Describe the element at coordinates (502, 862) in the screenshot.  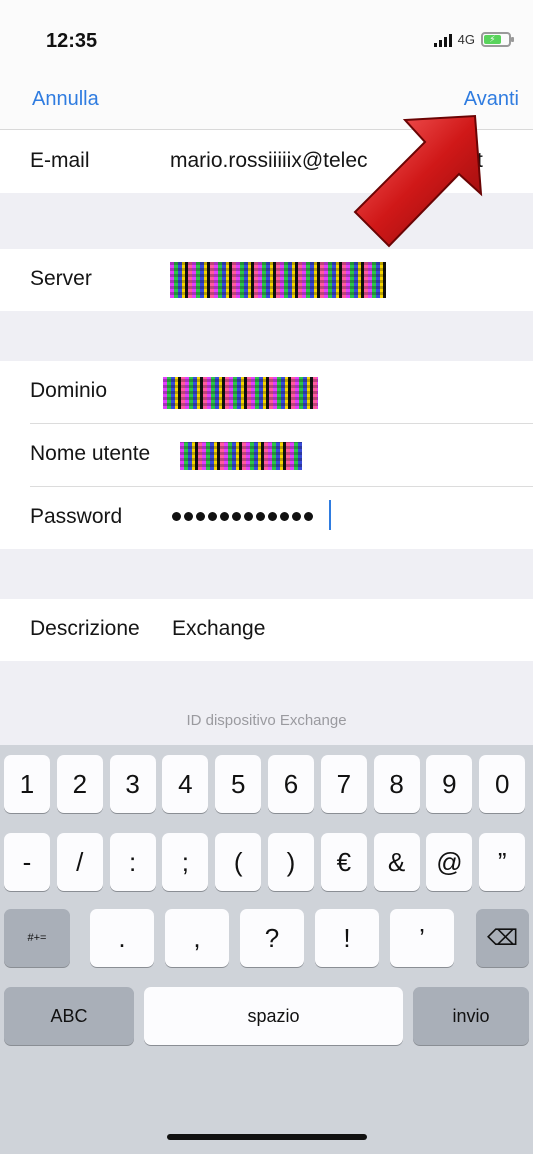
I see `symbol-key: ”` at that location.